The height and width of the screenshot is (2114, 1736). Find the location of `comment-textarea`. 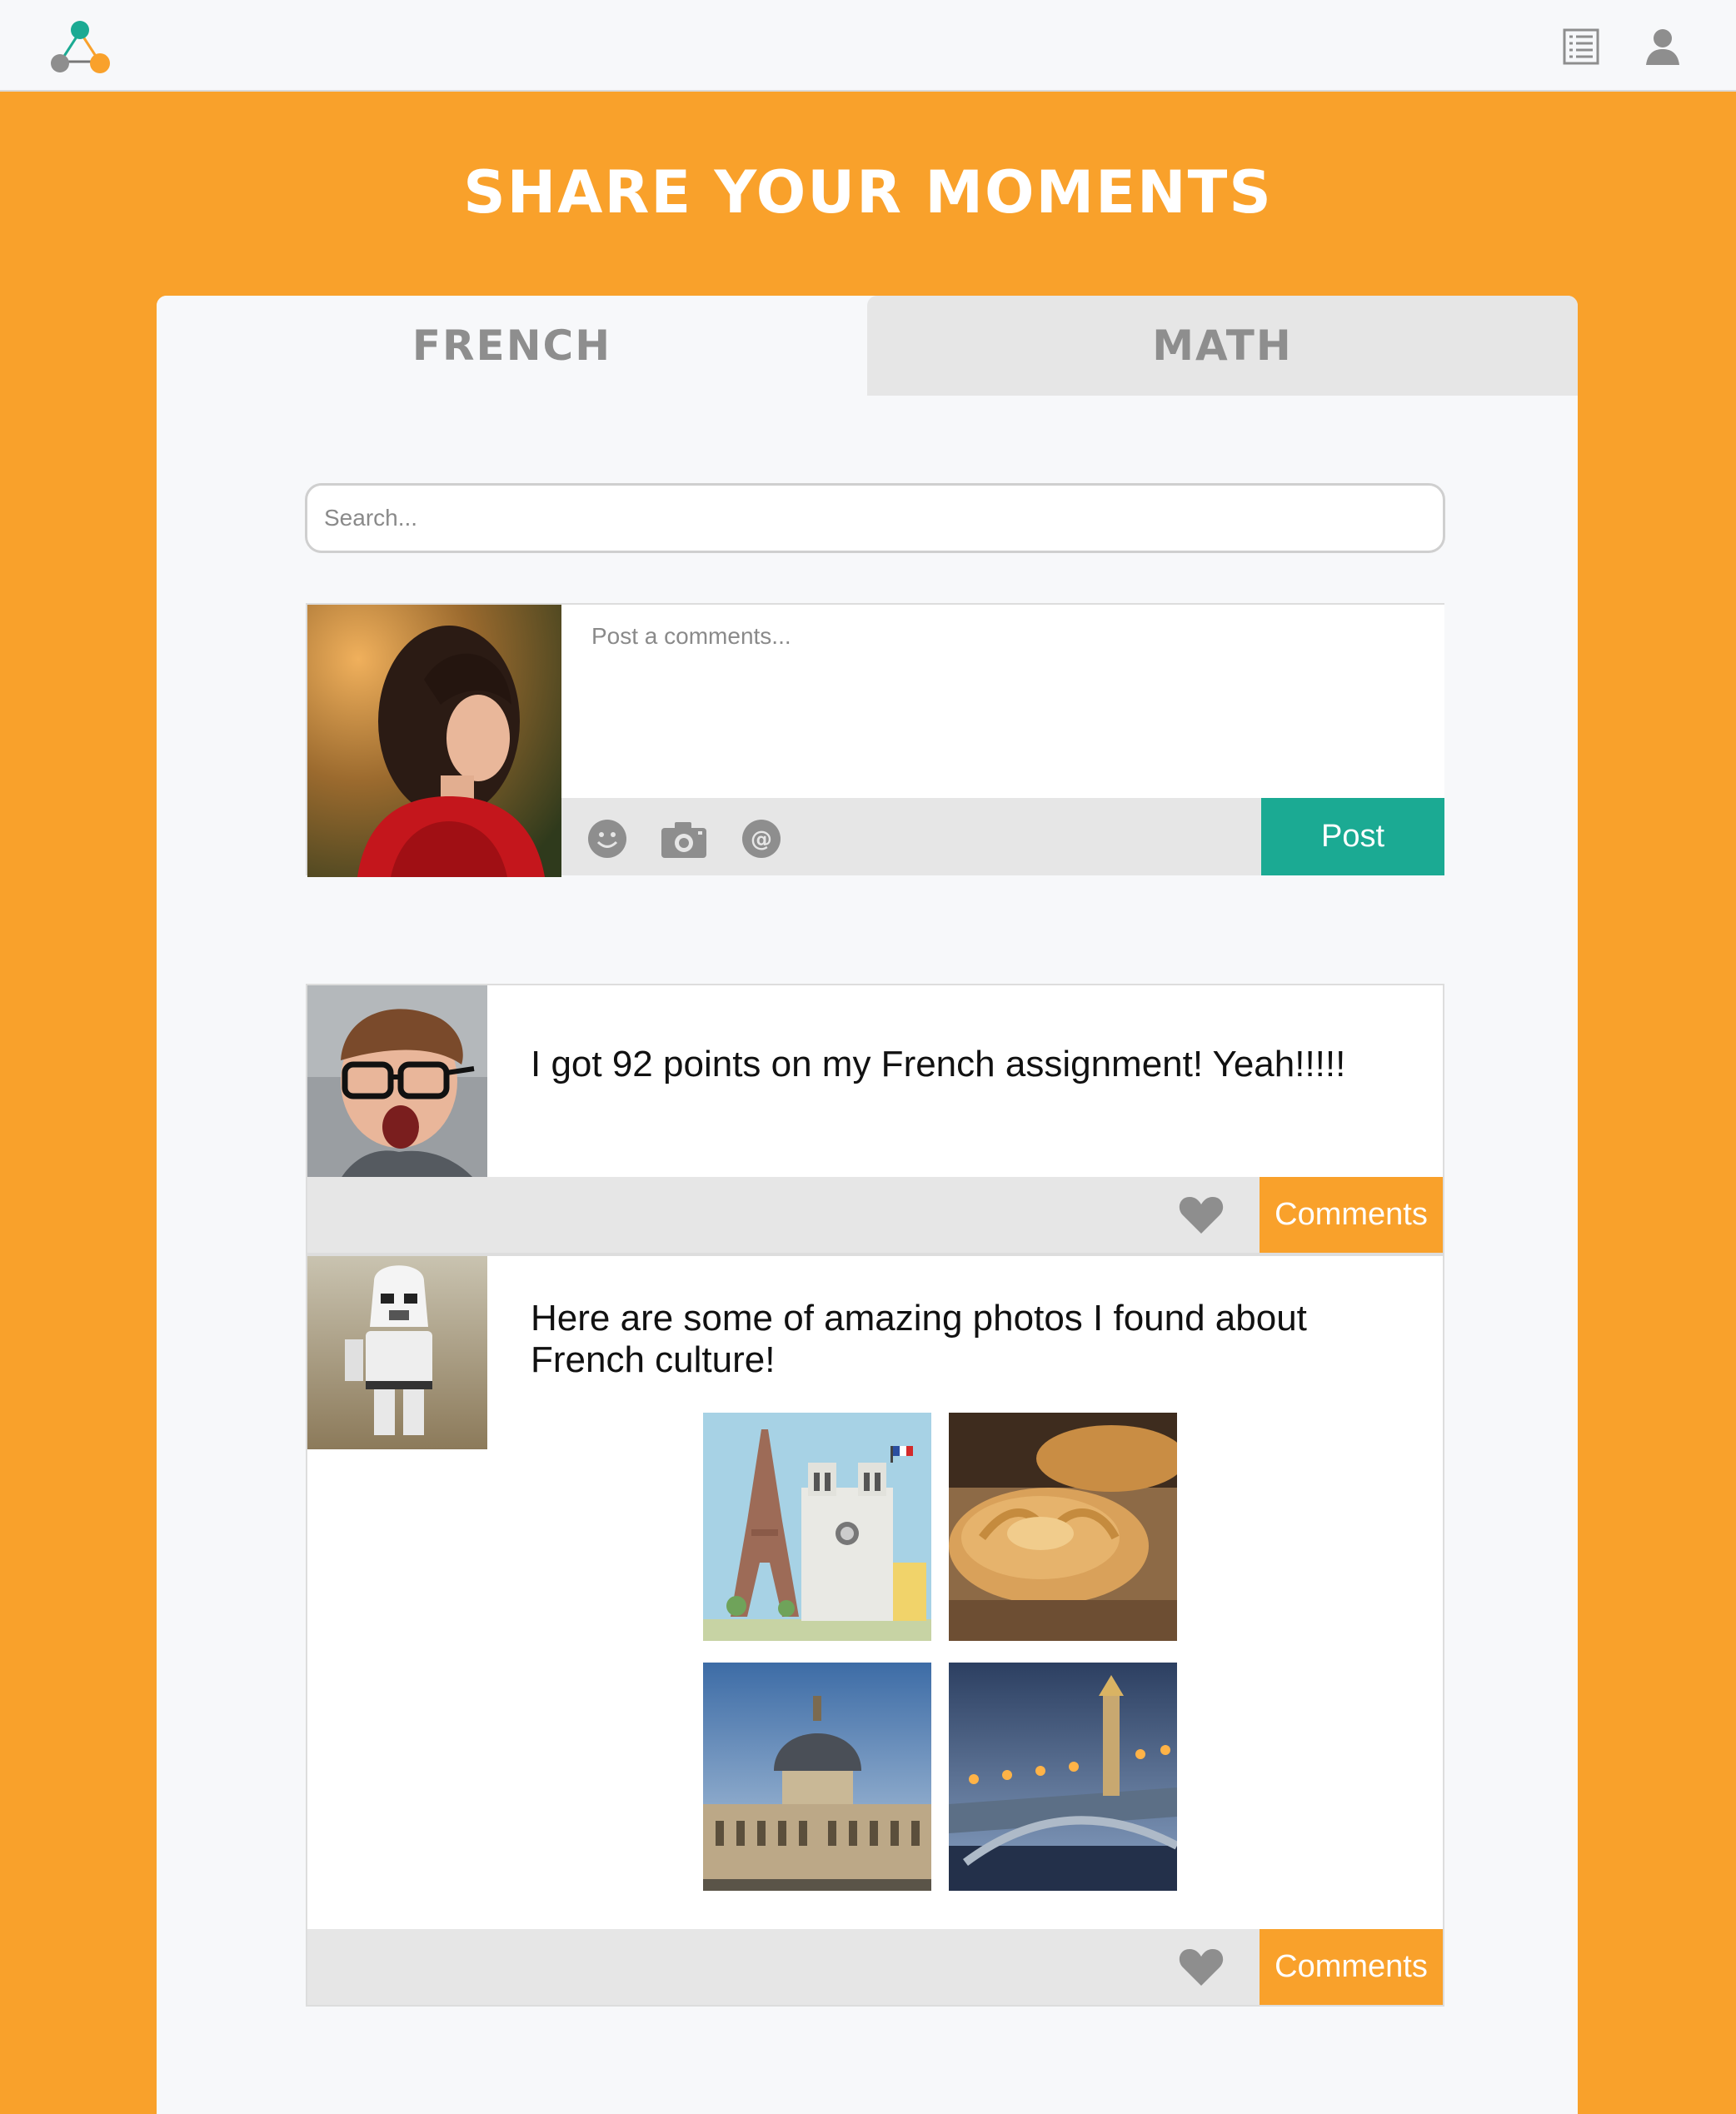

comment-textarea is located at coordinates (1003, 701).